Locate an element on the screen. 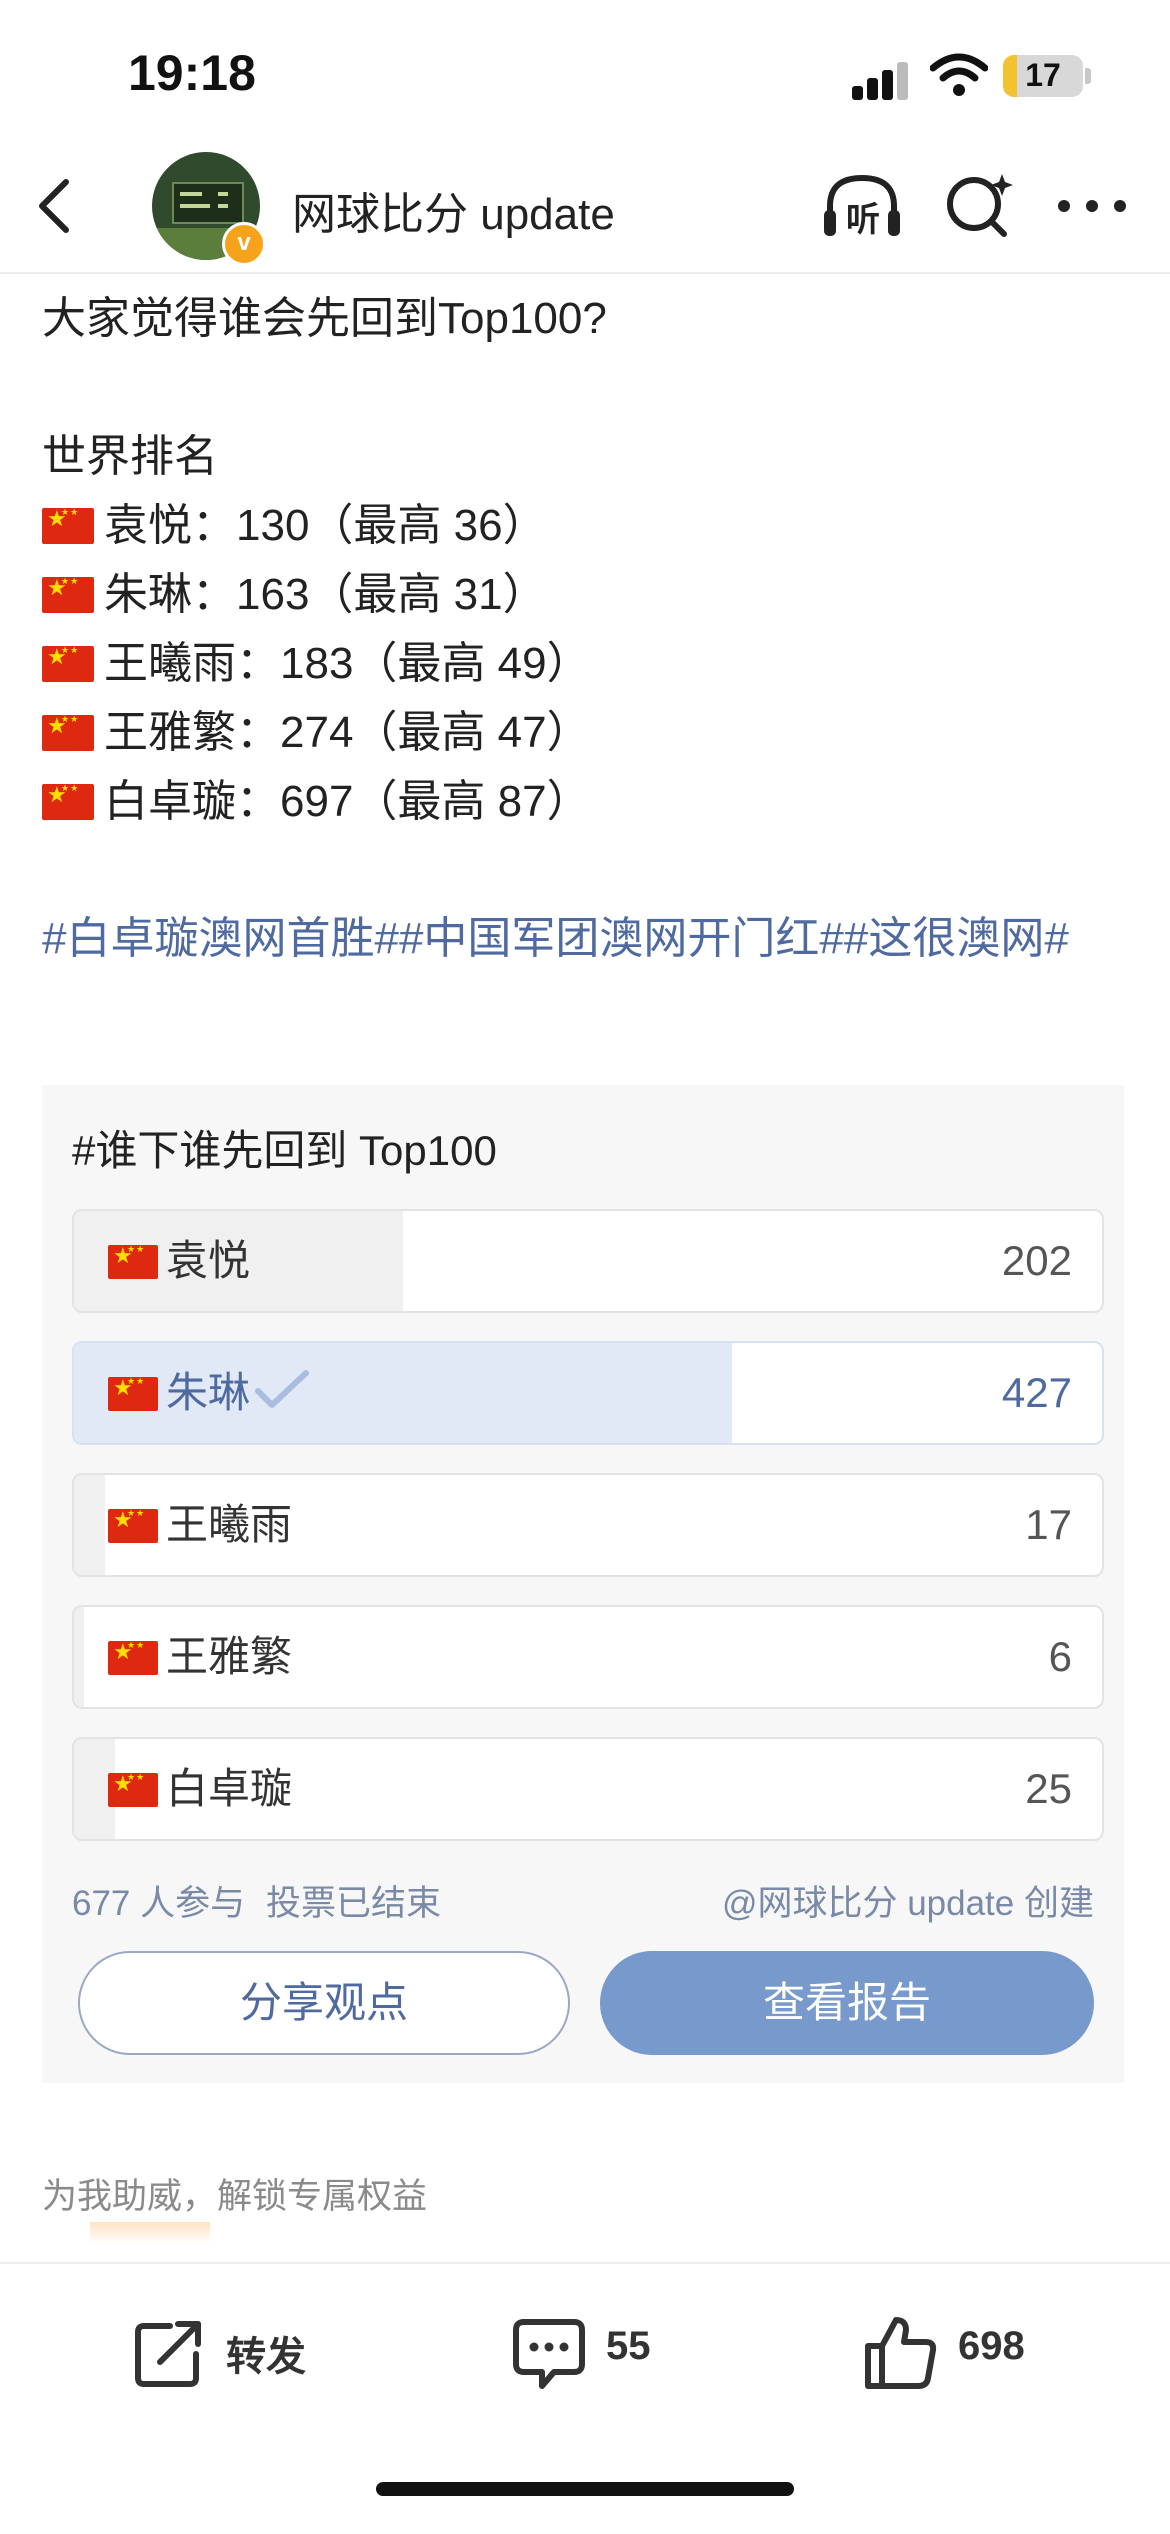  poll-participants: 677 人参与 is located at coordinates (159, 1903).